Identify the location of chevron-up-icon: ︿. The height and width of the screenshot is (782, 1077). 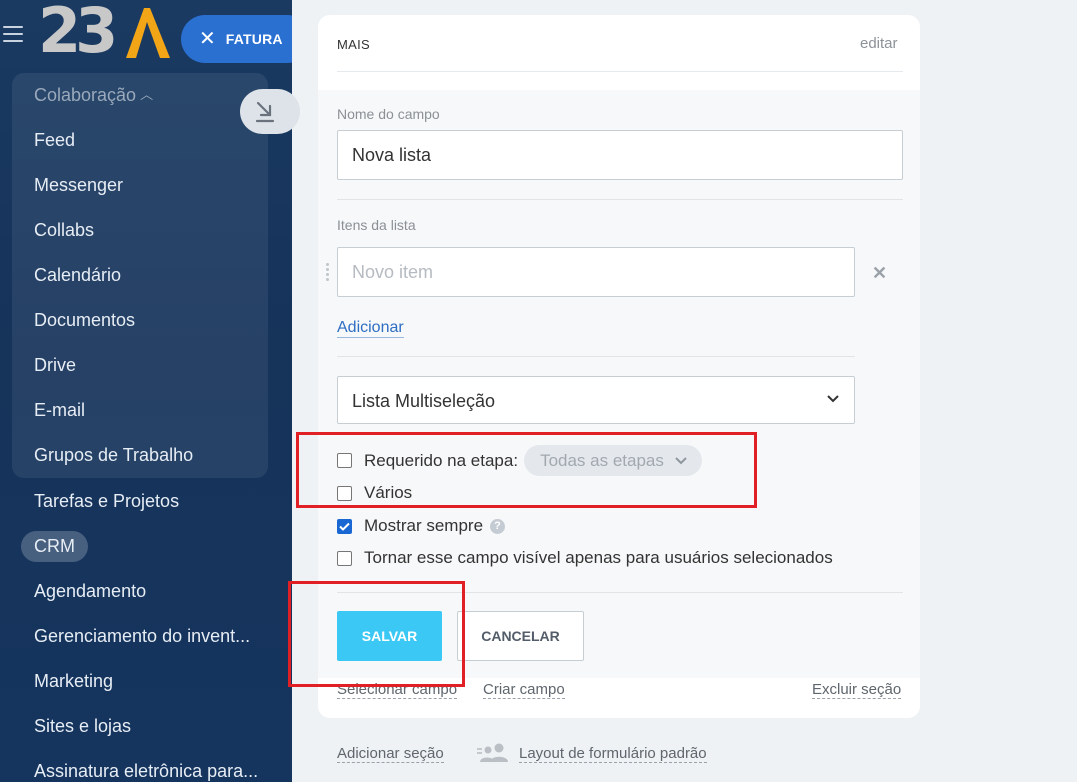
(147, 94).